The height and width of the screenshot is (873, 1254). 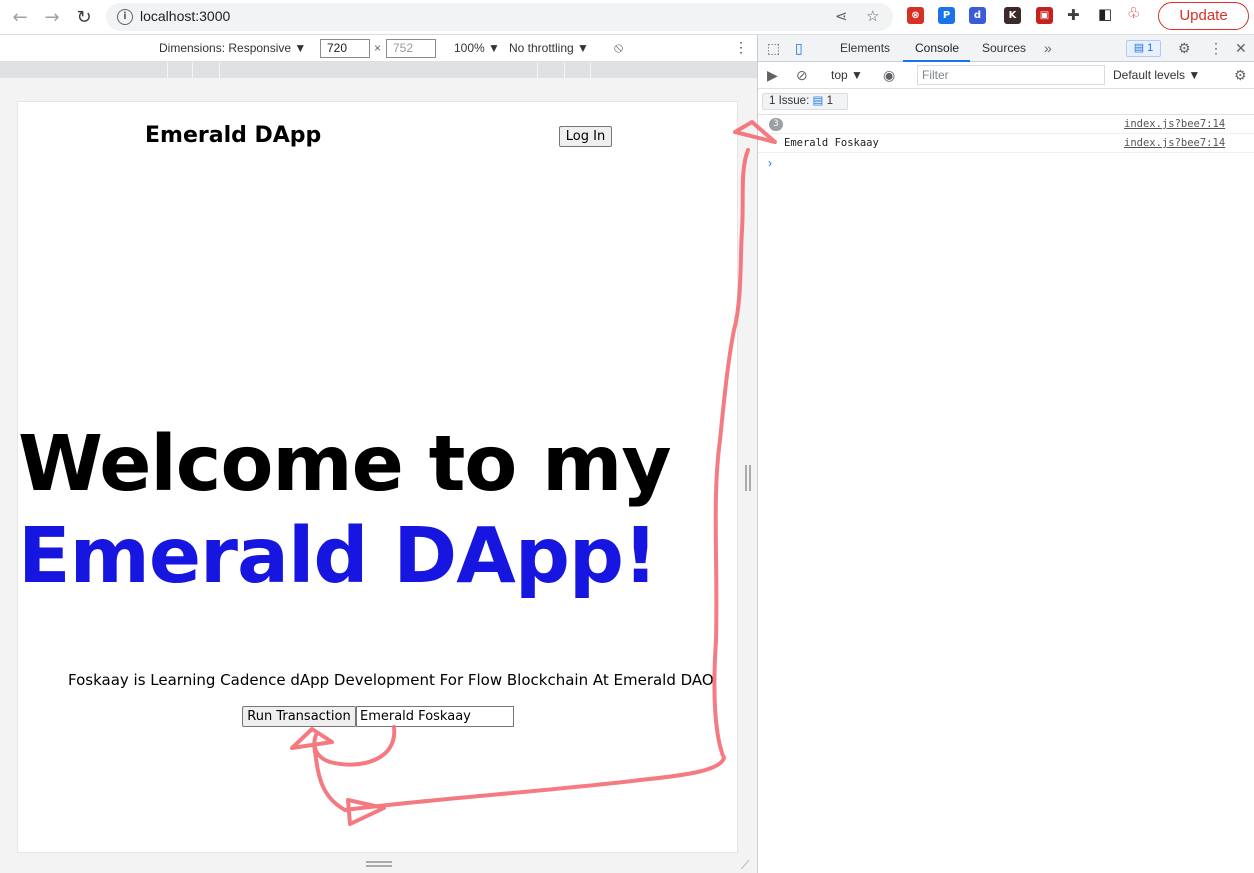 I want to click on width-resize-handle, so click(x=748, y=478).